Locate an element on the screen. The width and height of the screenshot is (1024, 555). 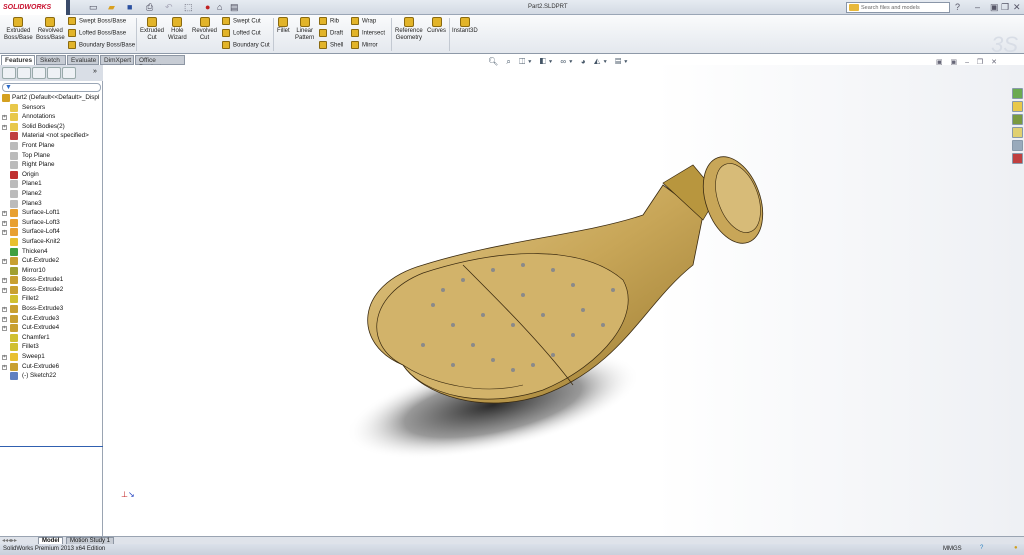
cmd-lofted-boss-base-button: Lofted Boss/Base is located at coordinates (97, 33).